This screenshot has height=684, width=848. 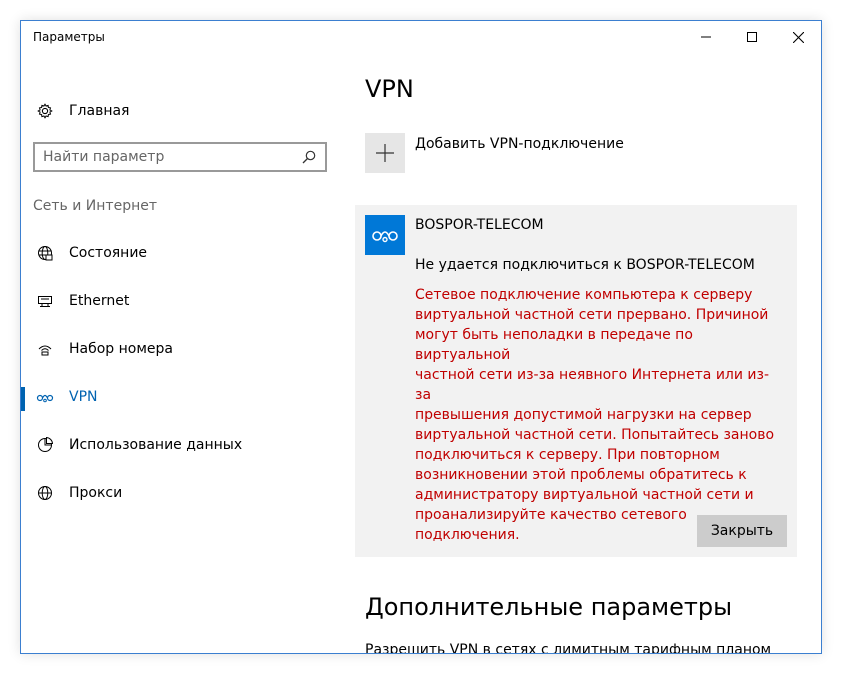 I want to click on search-box, so click(x=180, y=157).